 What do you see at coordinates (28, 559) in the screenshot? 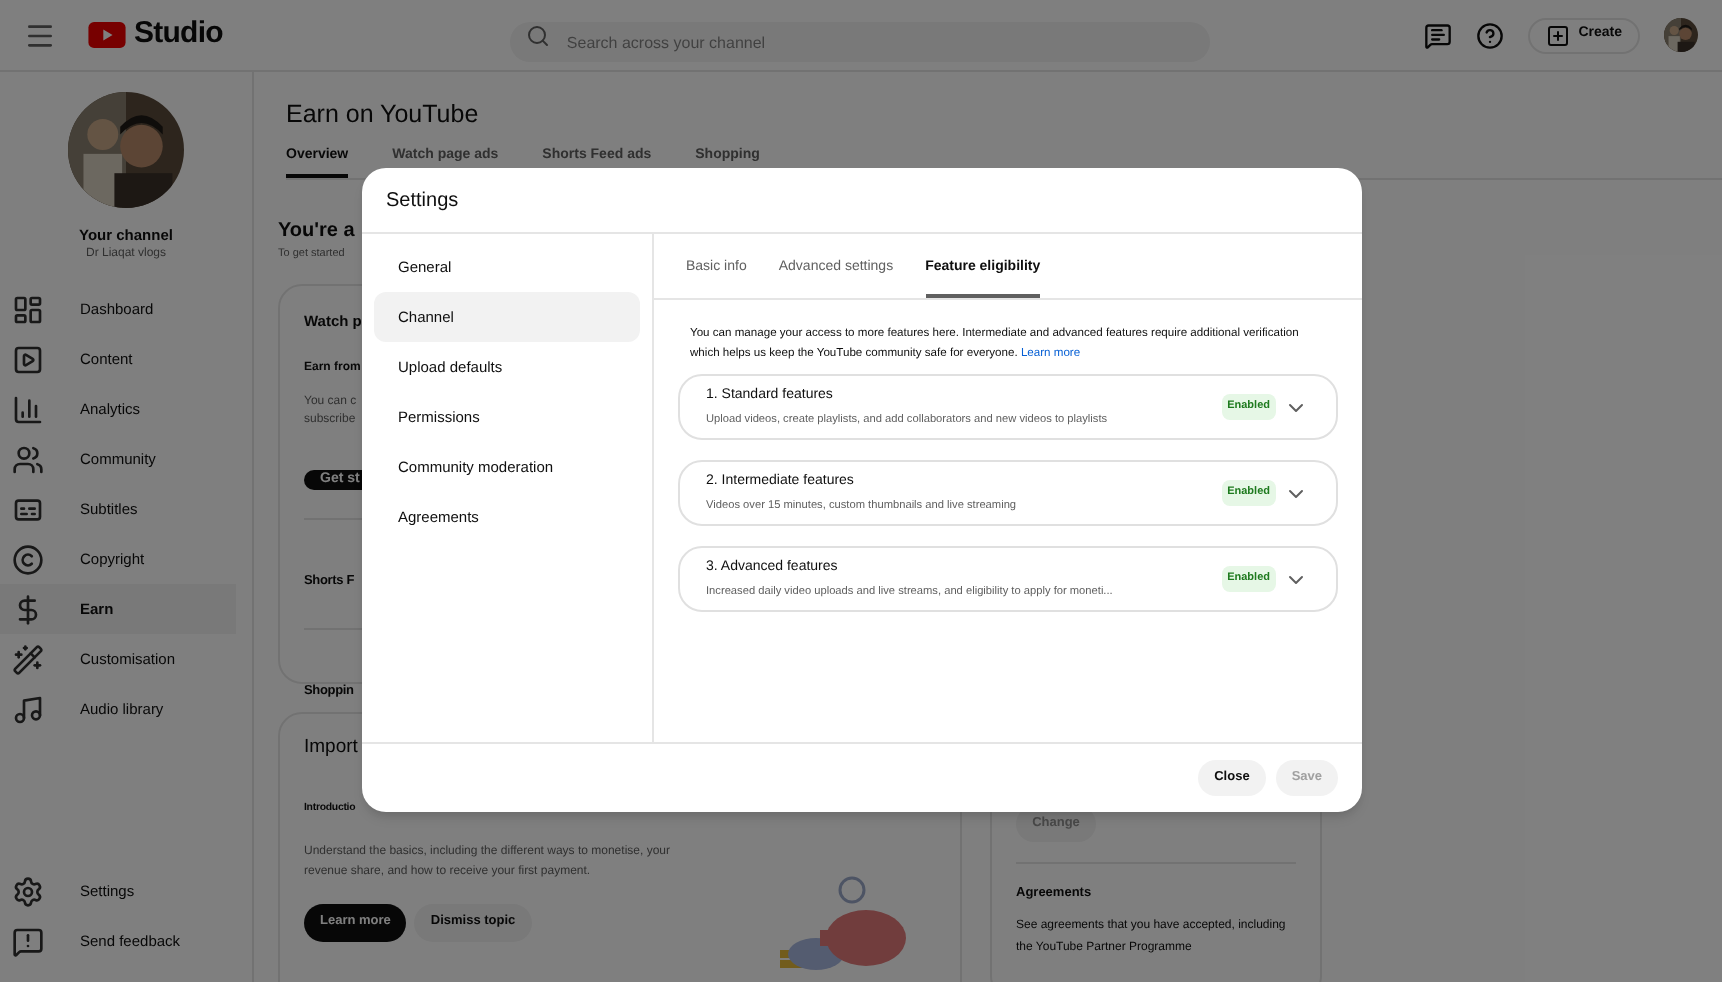
I see `copyright-icon` at bounding box center [28, 559].